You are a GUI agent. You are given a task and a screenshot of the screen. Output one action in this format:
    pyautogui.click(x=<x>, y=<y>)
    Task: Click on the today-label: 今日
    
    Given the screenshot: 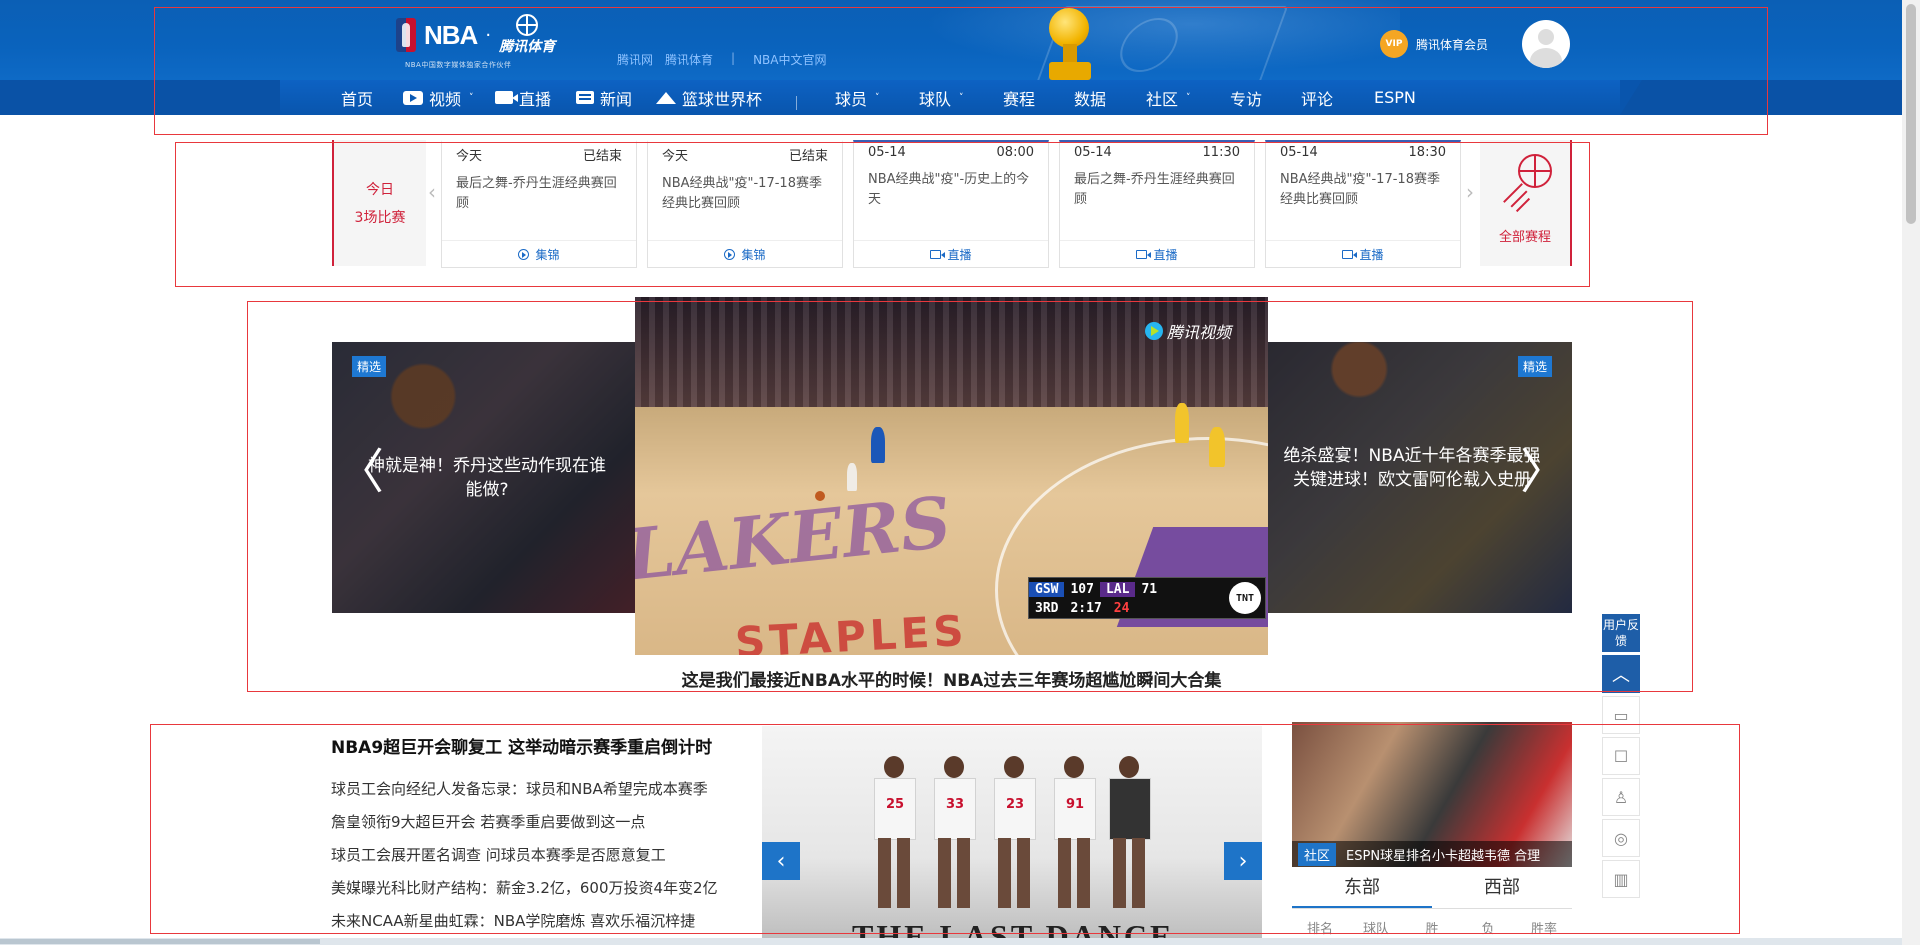 What is the action you would take?
    pyautogui.click(x=380, y=190)
    